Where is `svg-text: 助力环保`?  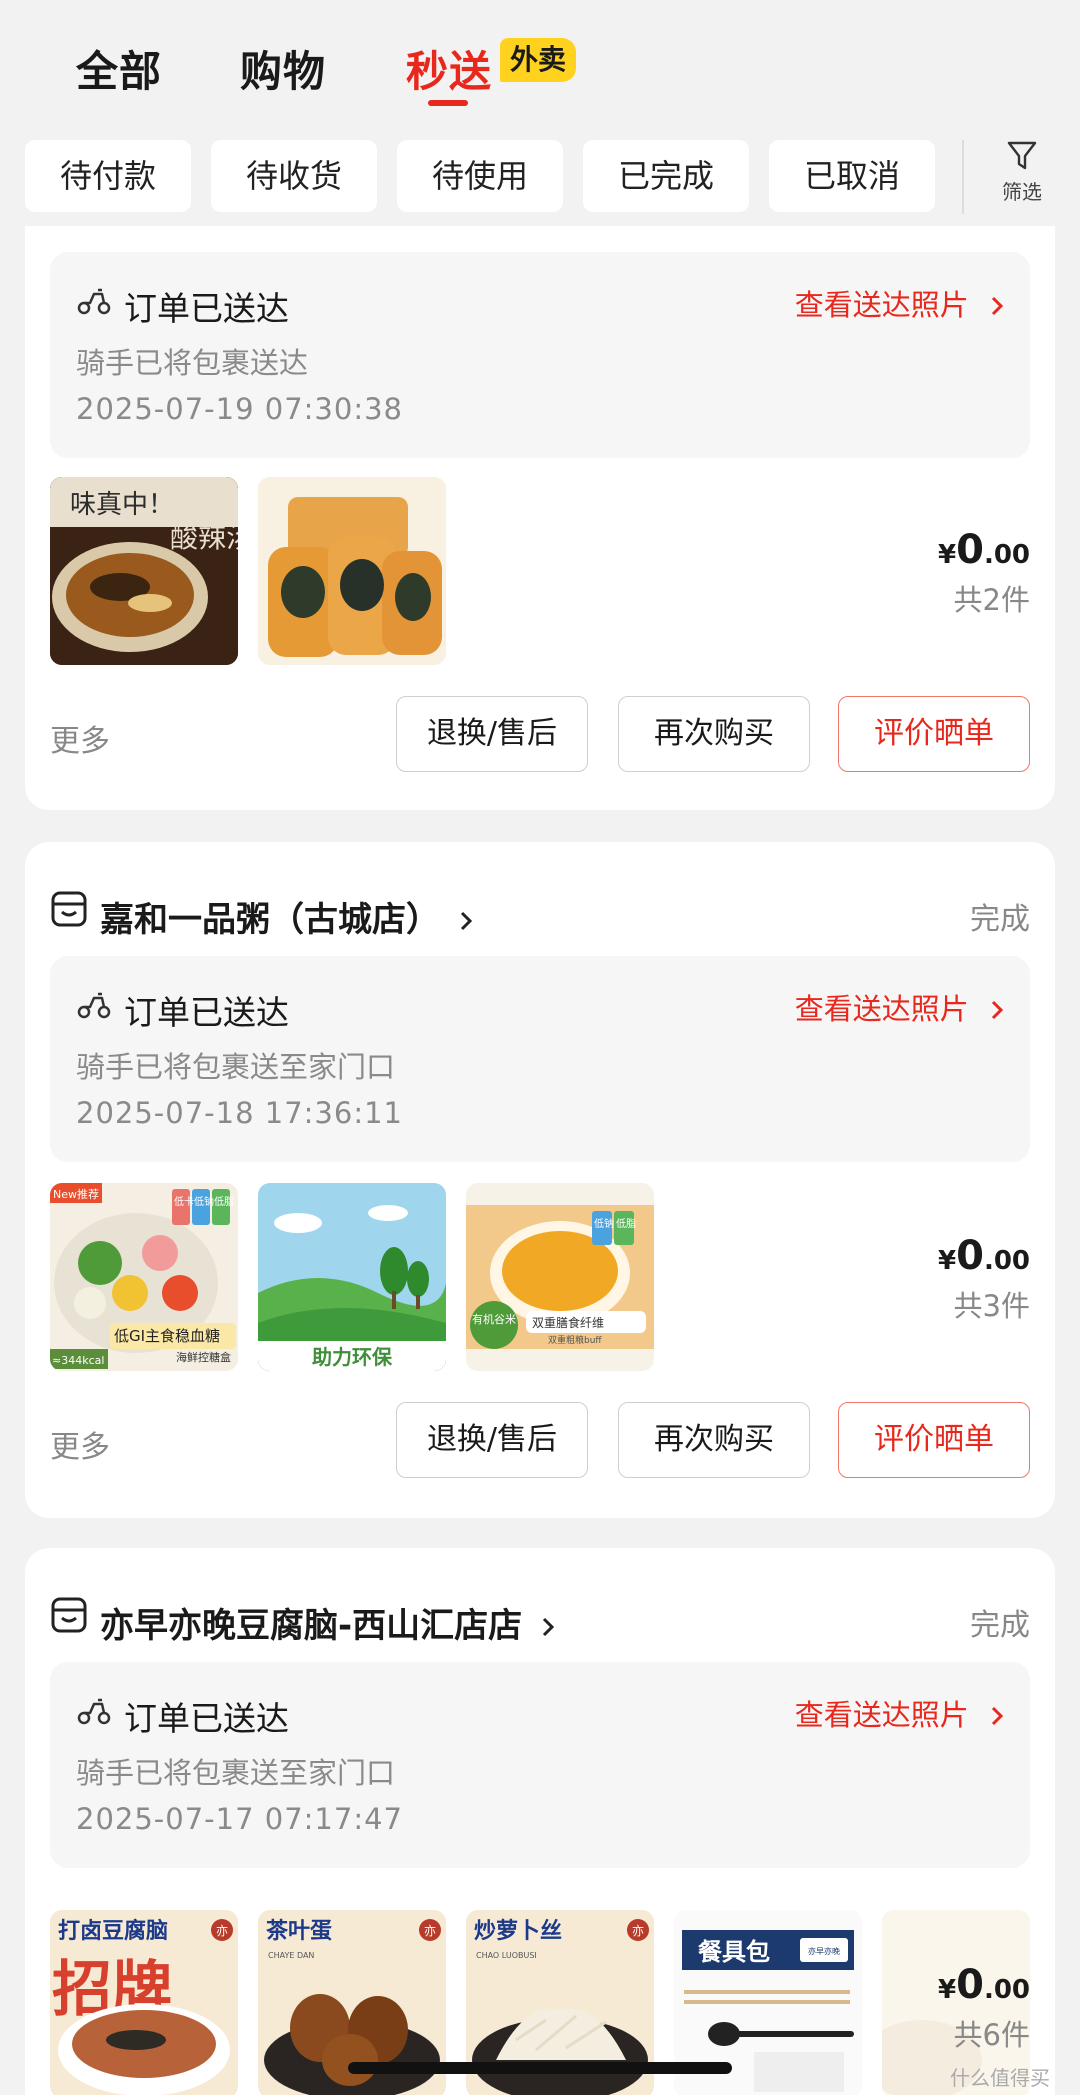 svg-text: 助力环保 is located at coordinates (352, 1357).